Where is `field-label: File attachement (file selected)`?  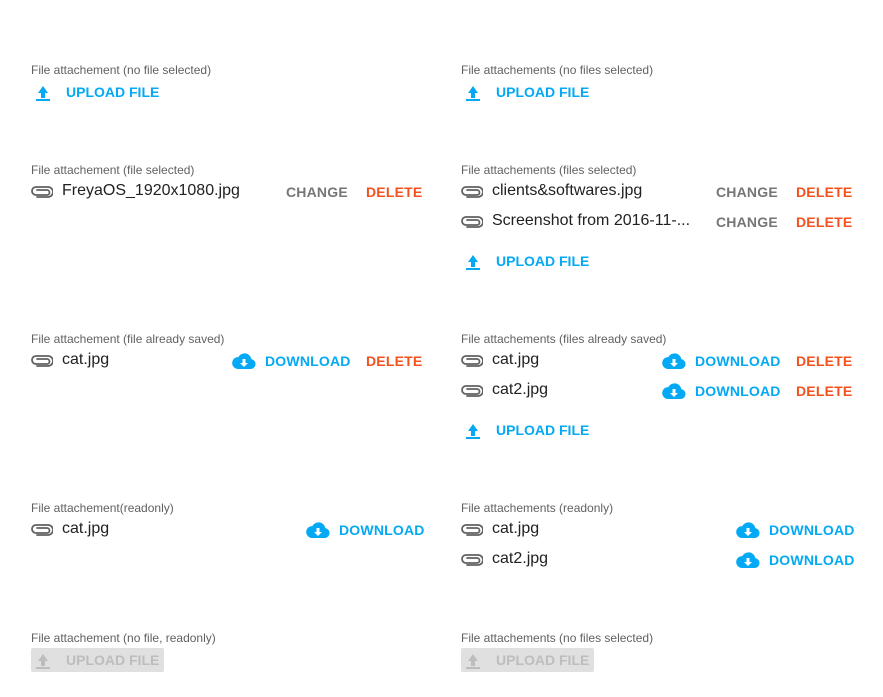
field-label: File attachement (file selected) is located at coordinates (113, 170).